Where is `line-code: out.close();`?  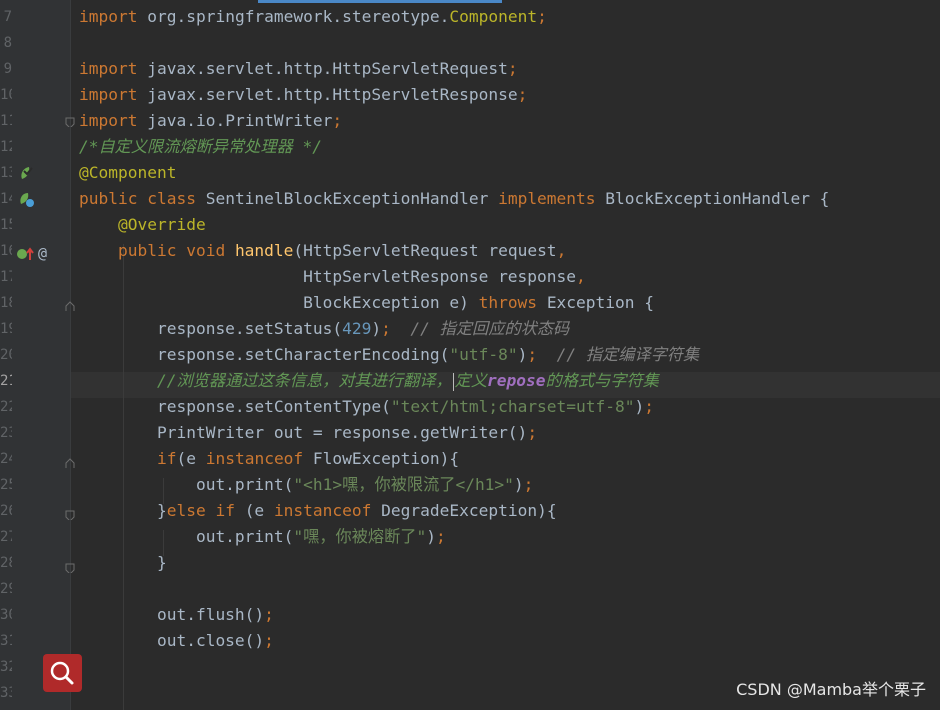
line-code: out.close(); is located at coordinates (176, 641).